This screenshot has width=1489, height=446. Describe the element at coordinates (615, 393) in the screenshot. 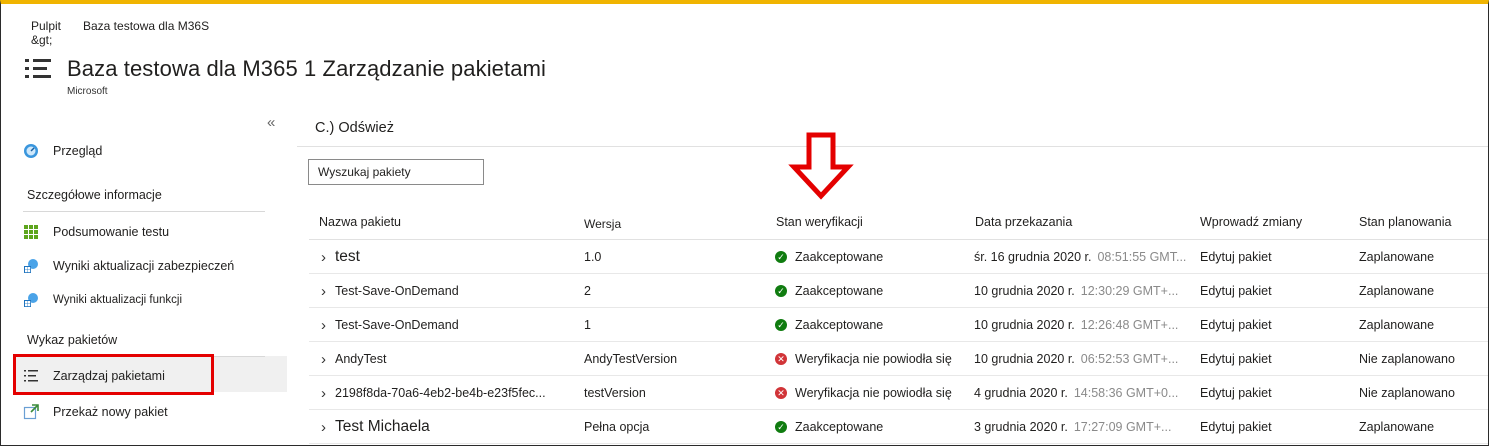

I see `package-version: testVersion` at that location.